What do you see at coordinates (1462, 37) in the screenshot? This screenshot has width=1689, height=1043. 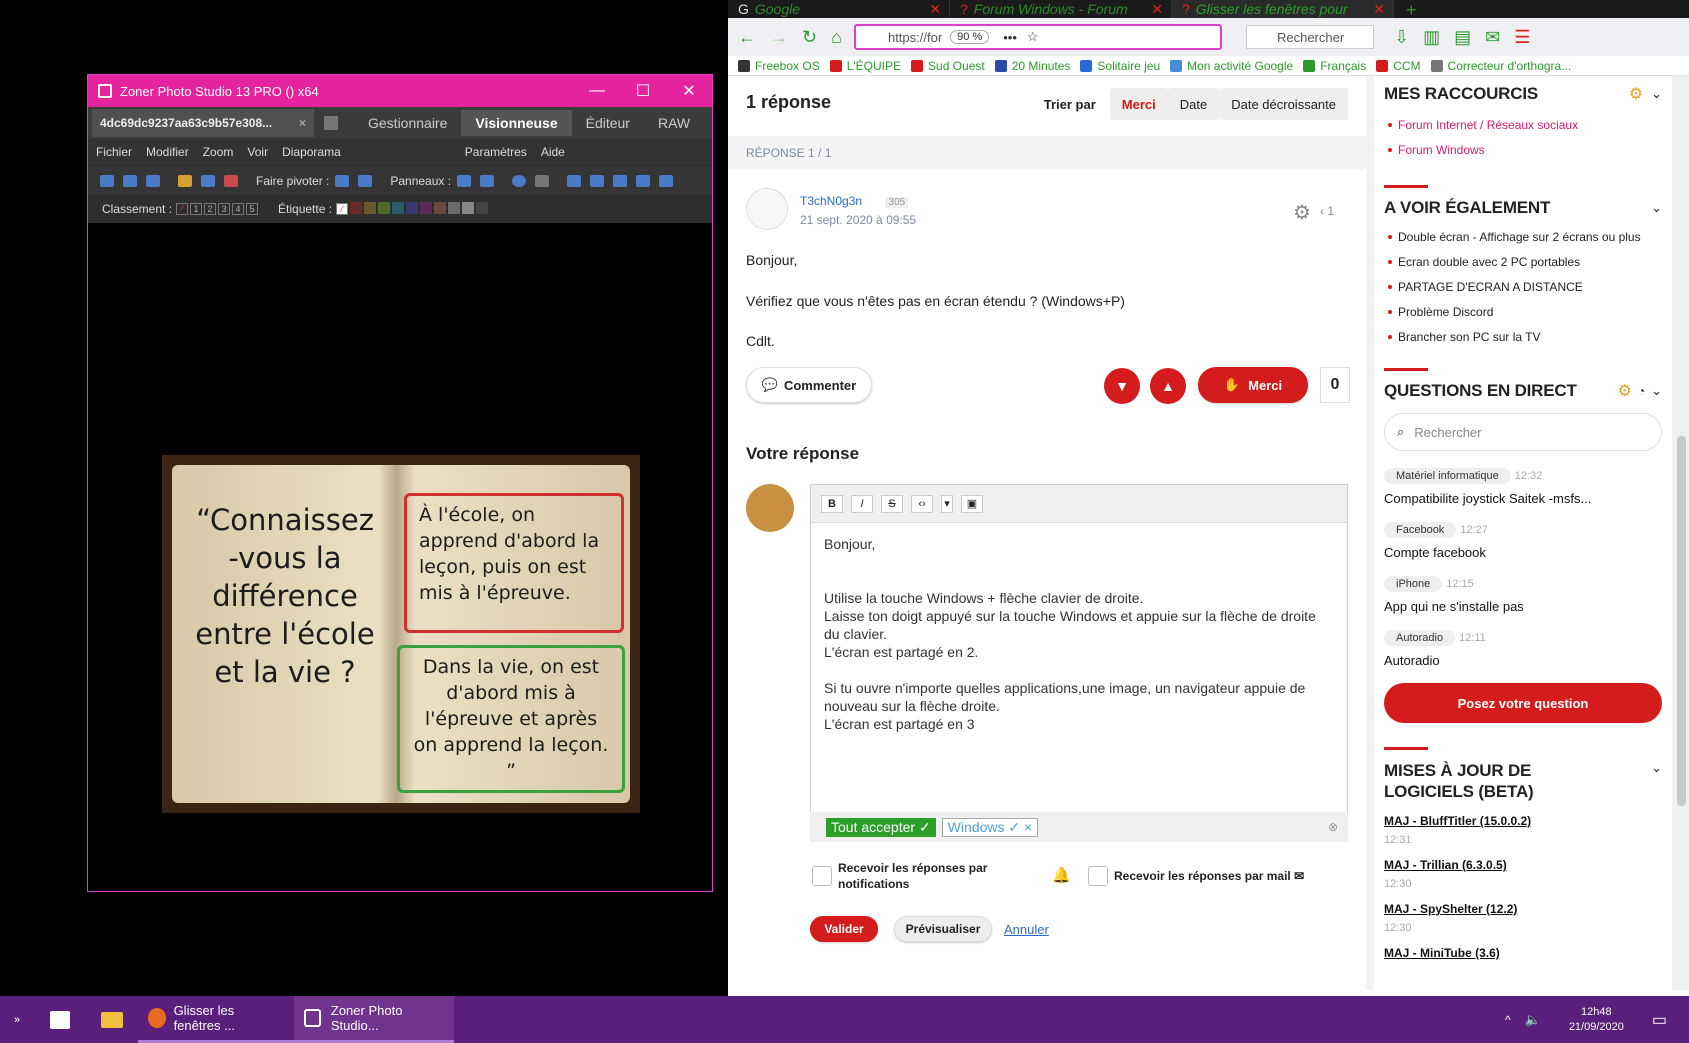 I see `sidebar-icon: ▤` at bounding box center [1462, 37].